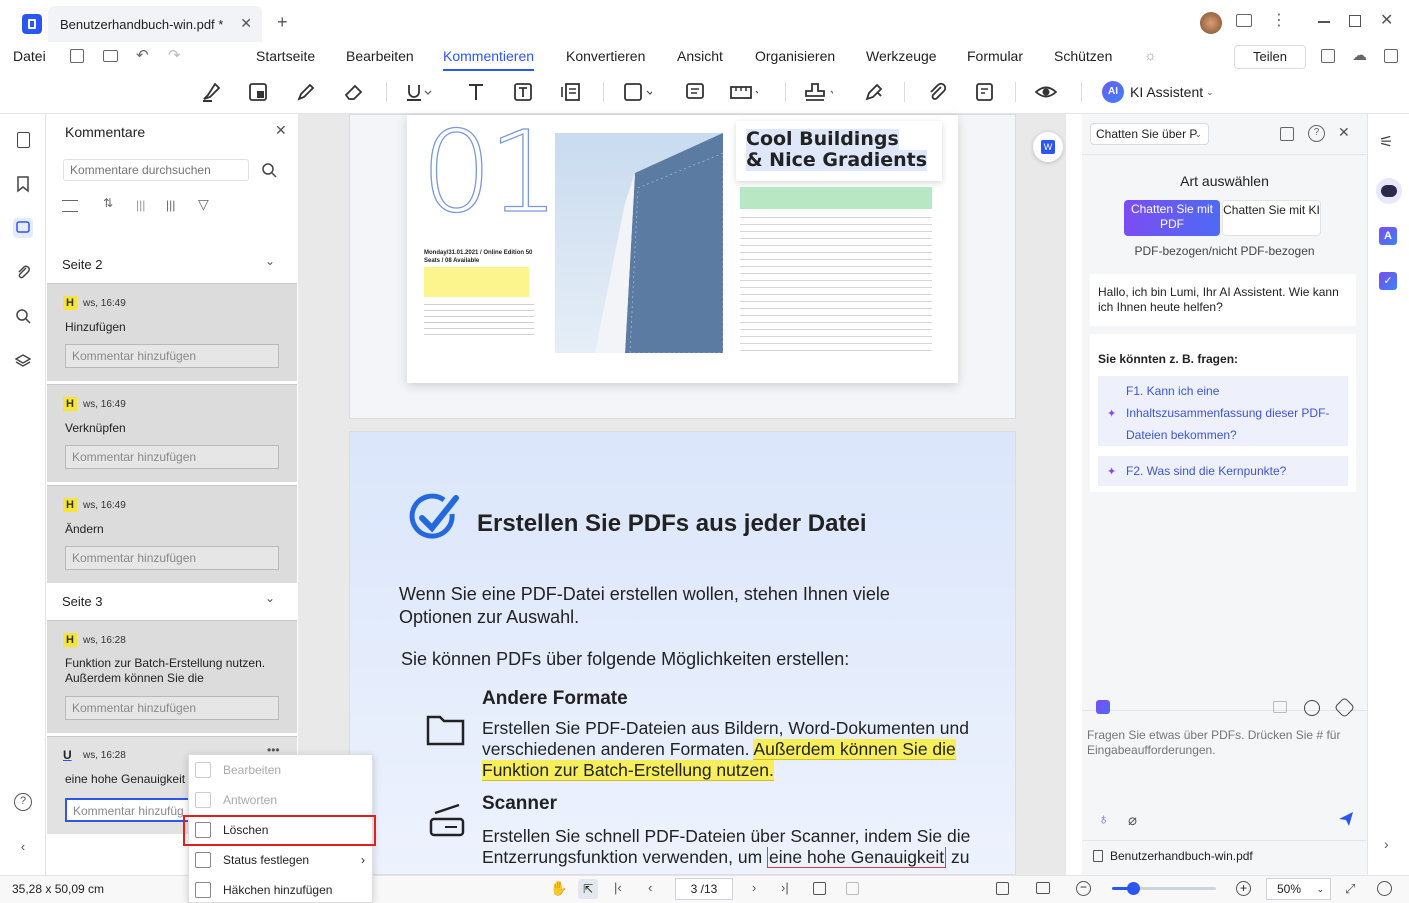 The width and height of the screenshot is (1409, 903). I want to click on eye-icon, so click(1046, 92).